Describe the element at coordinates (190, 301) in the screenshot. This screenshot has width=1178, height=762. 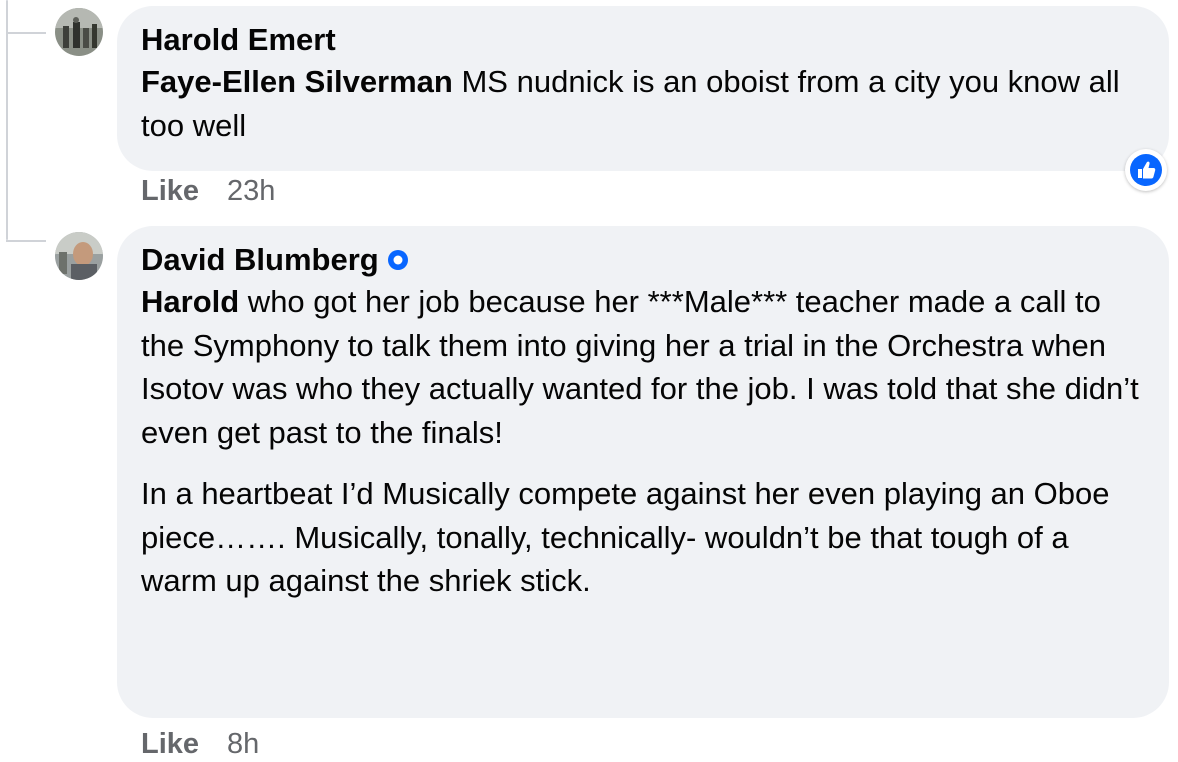
I see `mention-link: Harold` at that location.